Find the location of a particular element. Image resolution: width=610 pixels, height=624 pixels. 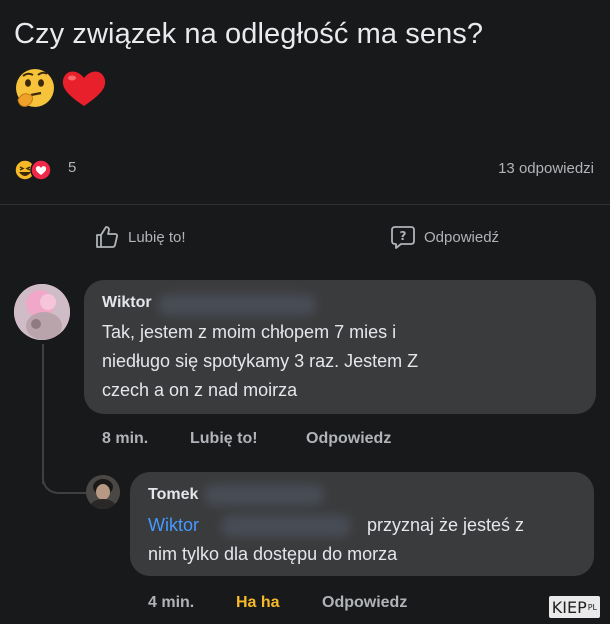

question-bubble-icon: ? is located at coordinates (403, 237).